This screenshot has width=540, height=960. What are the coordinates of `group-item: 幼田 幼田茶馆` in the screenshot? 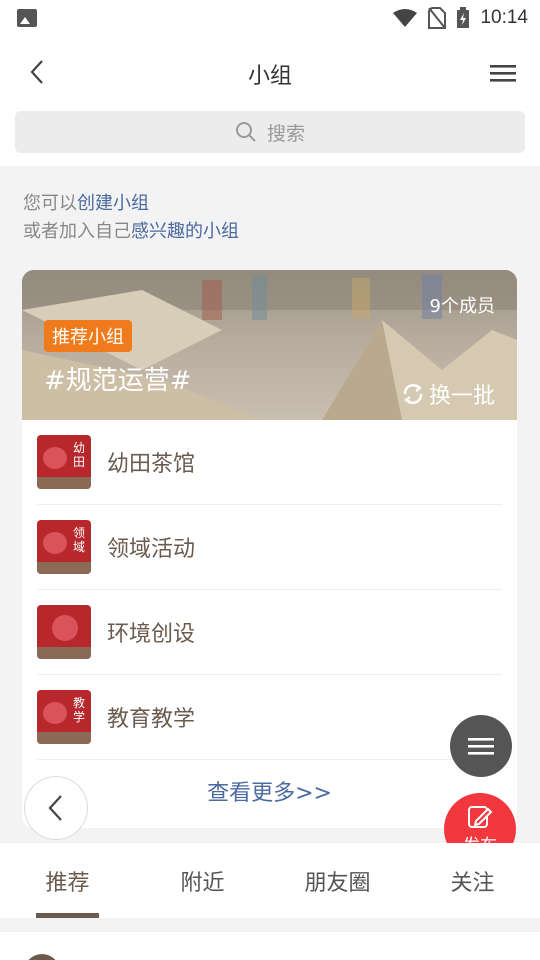 It's located at (269, 462).